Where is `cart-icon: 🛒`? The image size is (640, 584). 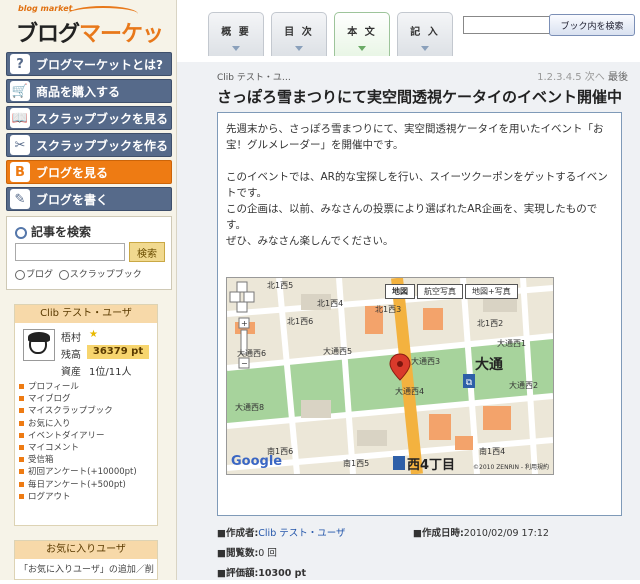
cart-icon: 🛒 is located at coordinates (20, 91).